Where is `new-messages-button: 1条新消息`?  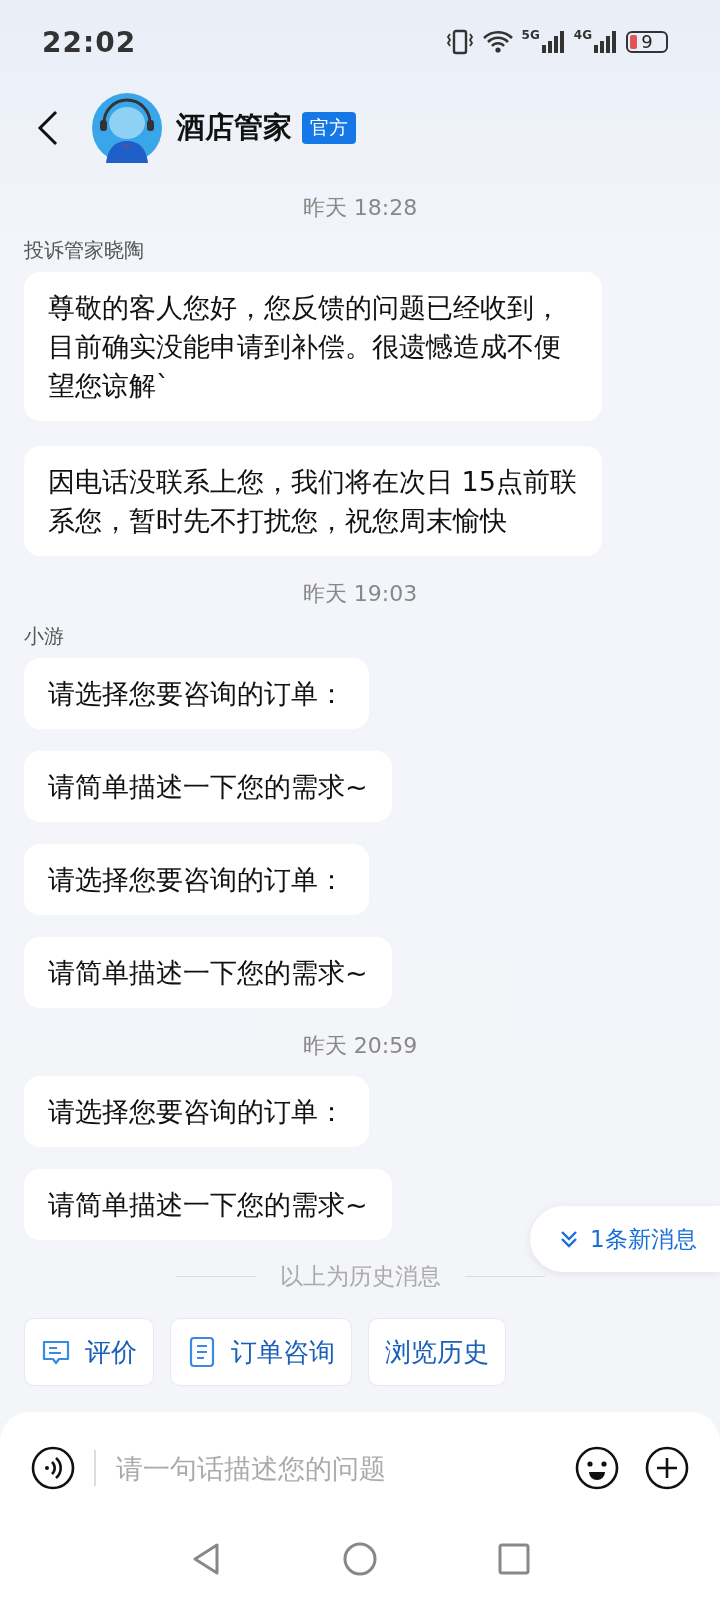 new-messages-button: 1条新消息 is located at coordinates (625, 1239).